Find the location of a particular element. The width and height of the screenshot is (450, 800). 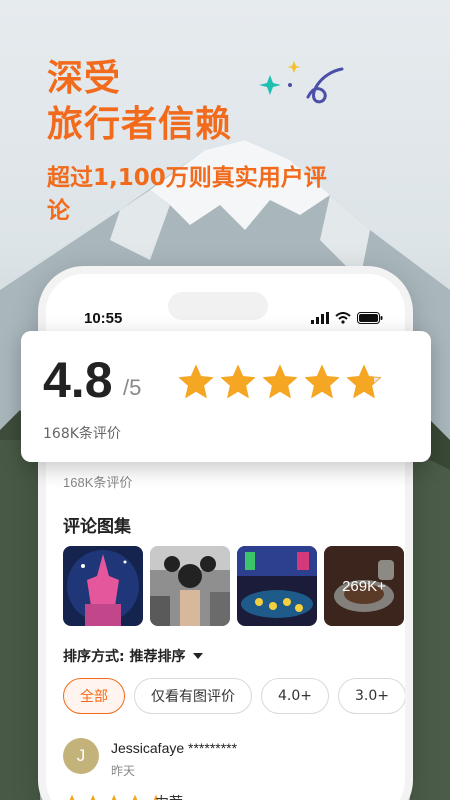

review-time: 昨天 is located at coordinates (123, 771).